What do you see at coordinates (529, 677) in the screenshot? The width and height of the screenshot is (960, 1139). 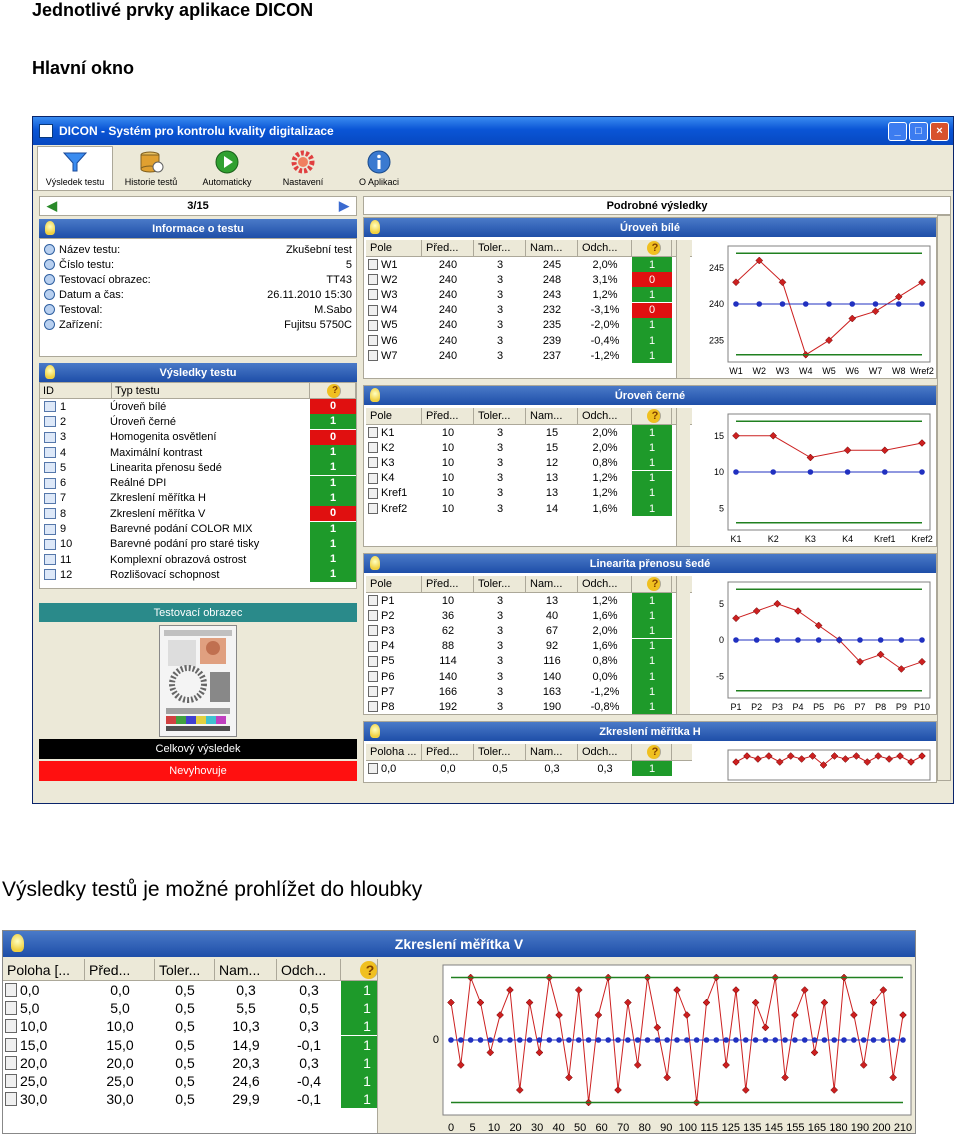 I see `table-row: P6 140 3 140 0,0% 1` at bounding box center [529, 677].